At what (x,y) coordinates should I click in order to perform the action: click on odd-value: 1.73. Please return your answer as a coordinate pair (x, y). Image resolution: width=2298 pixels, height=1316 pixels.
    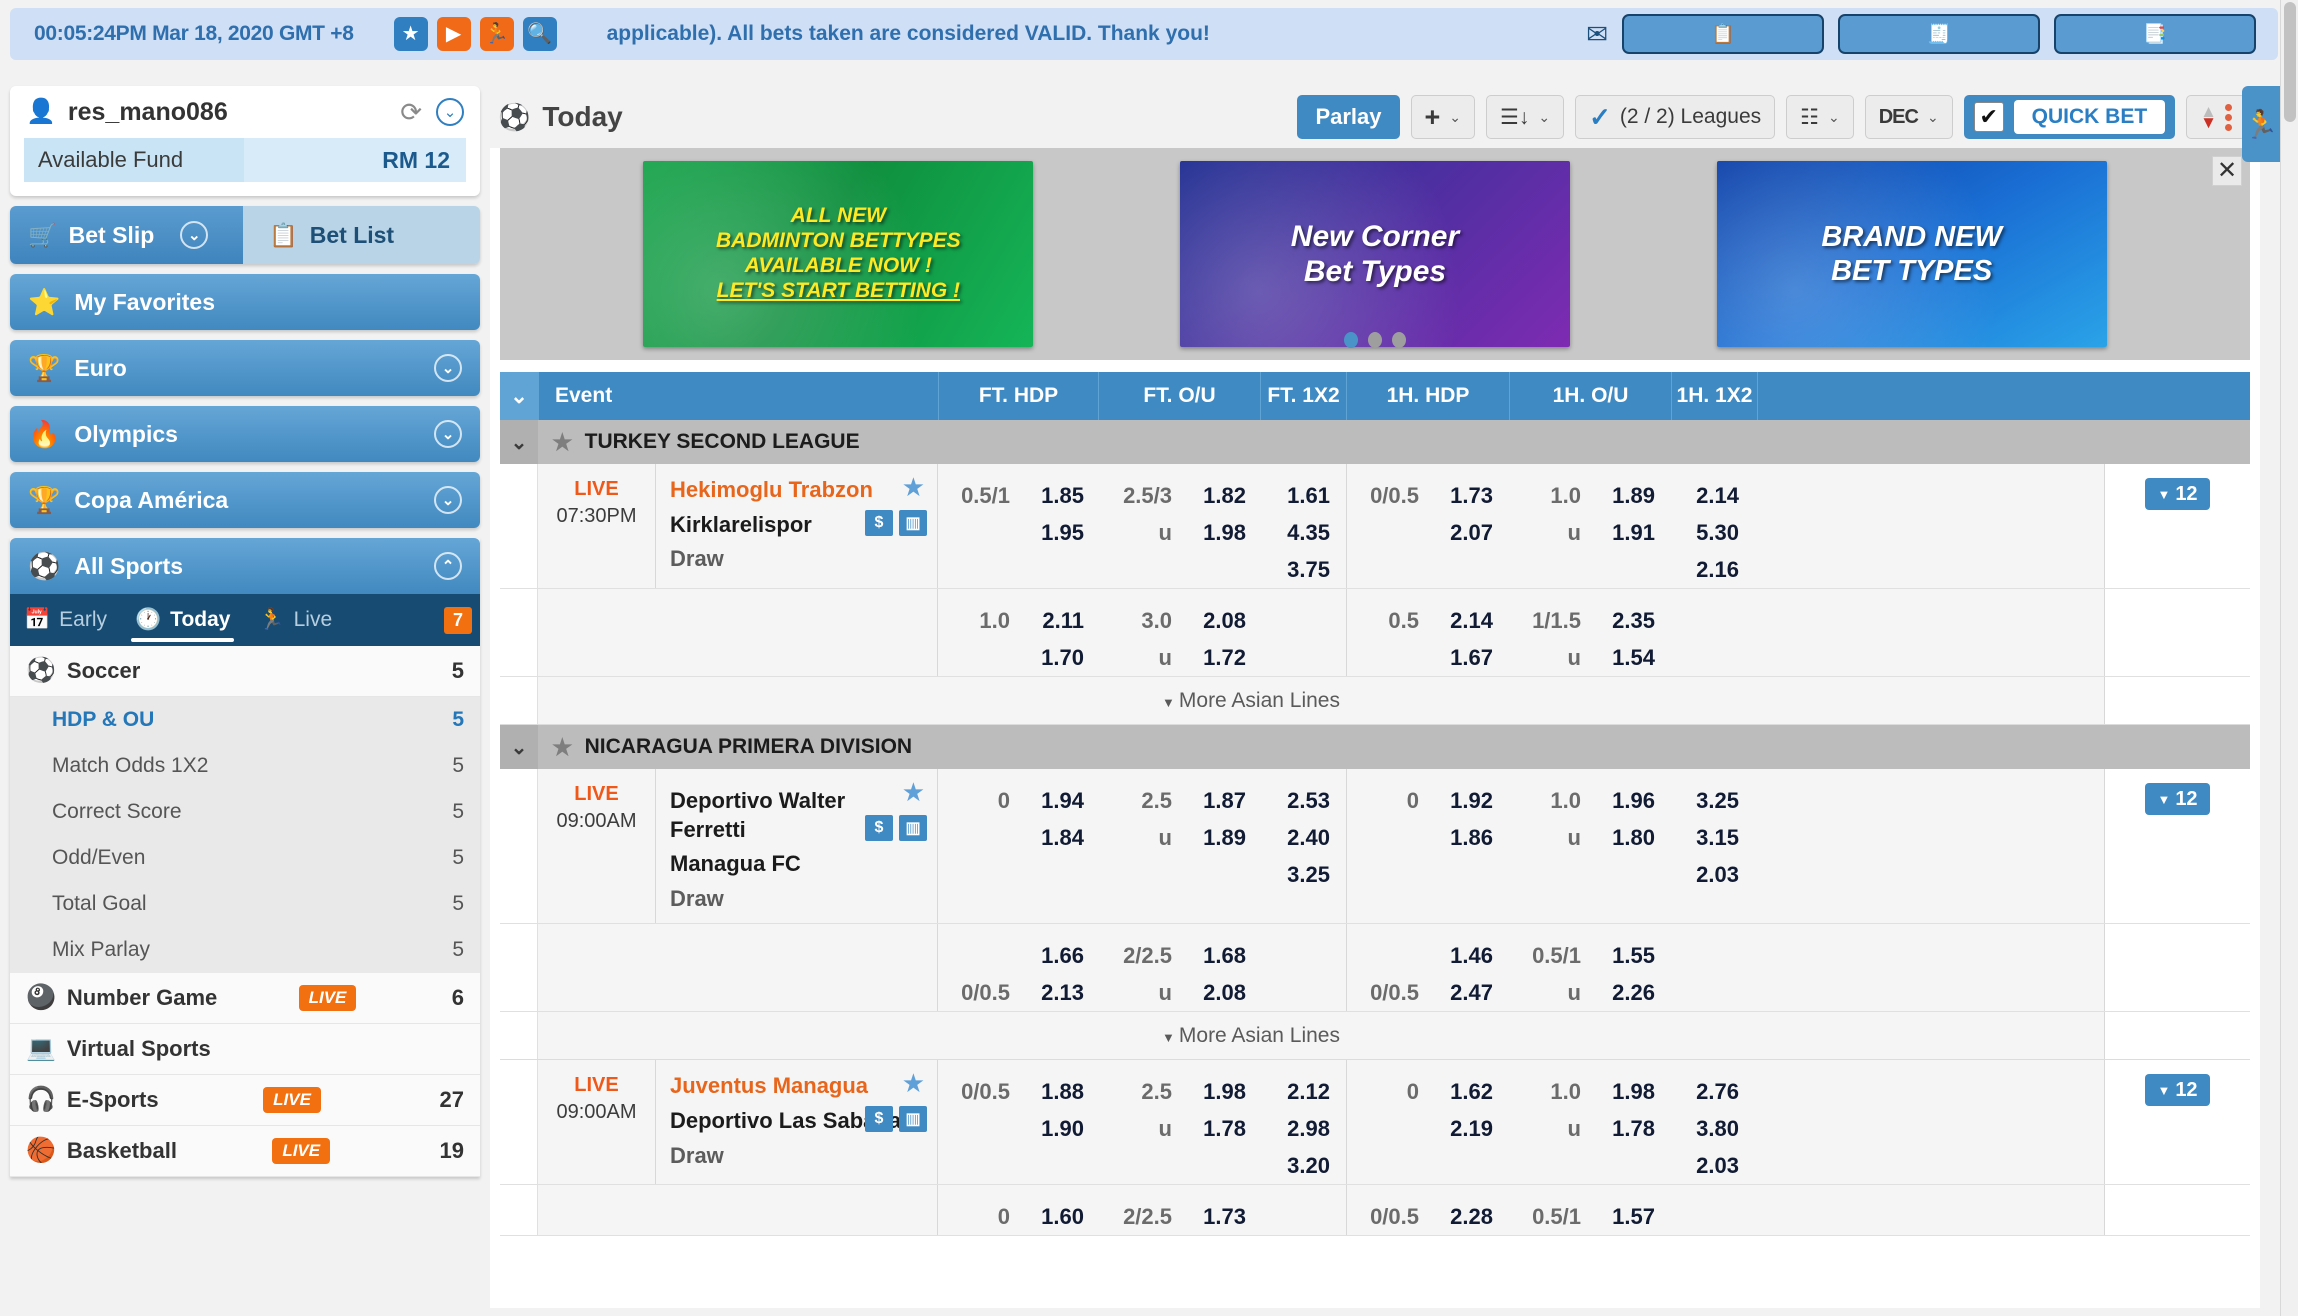
    Looking at the image, I should click on (1460, 495).